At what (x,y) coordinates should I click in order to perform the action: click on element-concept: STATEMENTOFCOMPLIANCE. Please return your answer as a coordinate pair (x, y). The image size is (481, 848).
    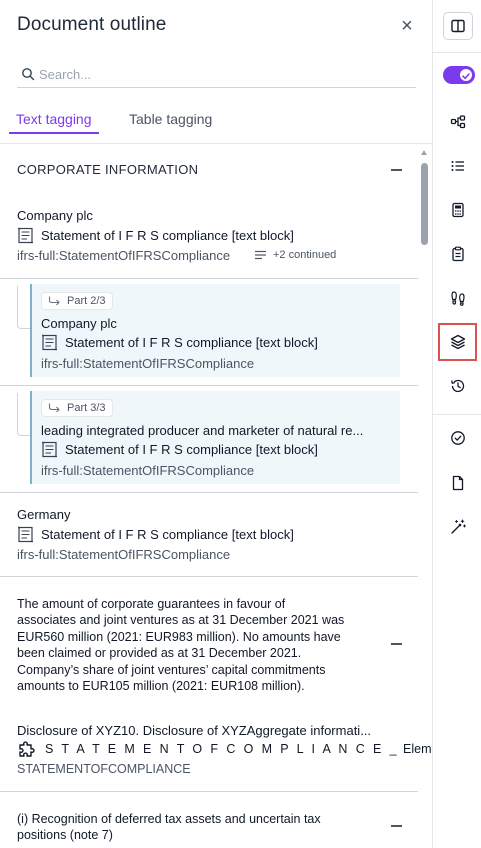
    Looking at the image, I should click on (104, 769).